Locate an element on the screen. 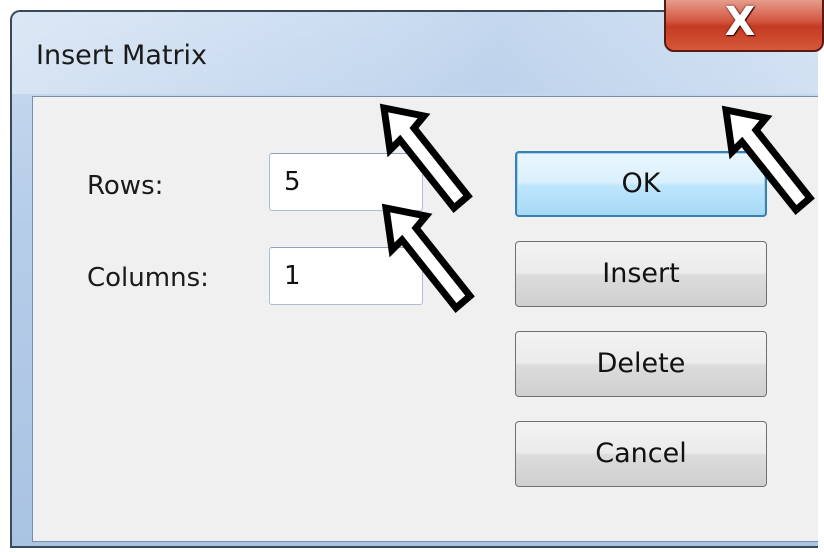  delete-button: Delete is located at coordinates (641, 364).